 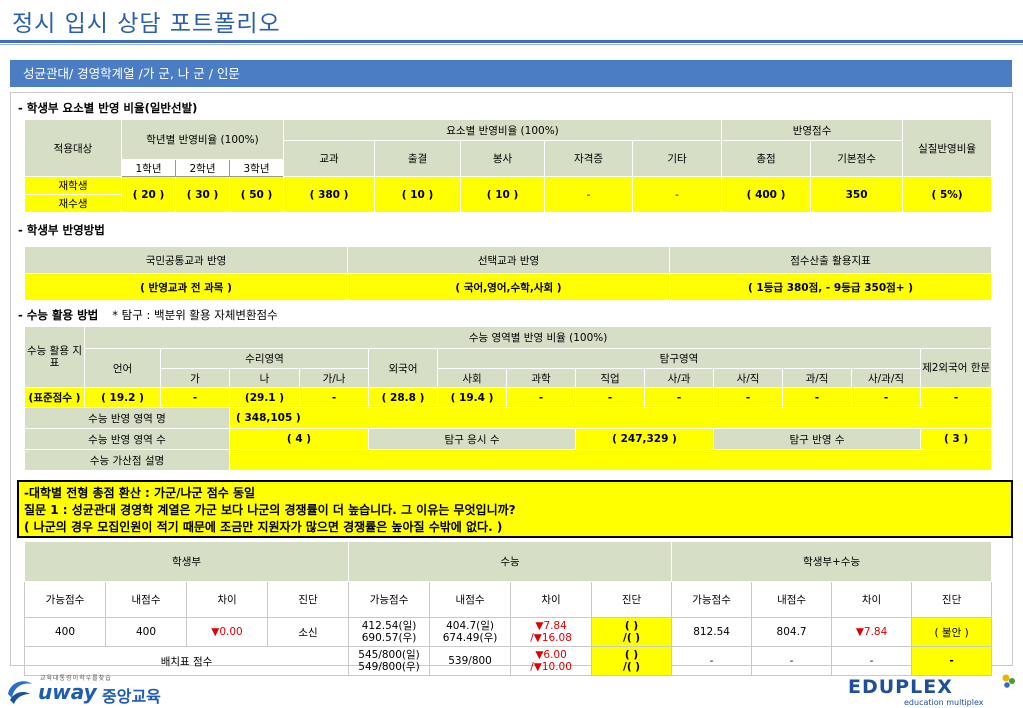 What do you see at coordinates (679, 378) in the screenshot?
I see `h-soc-sci: 사/과` at bounding box center [679, 378].